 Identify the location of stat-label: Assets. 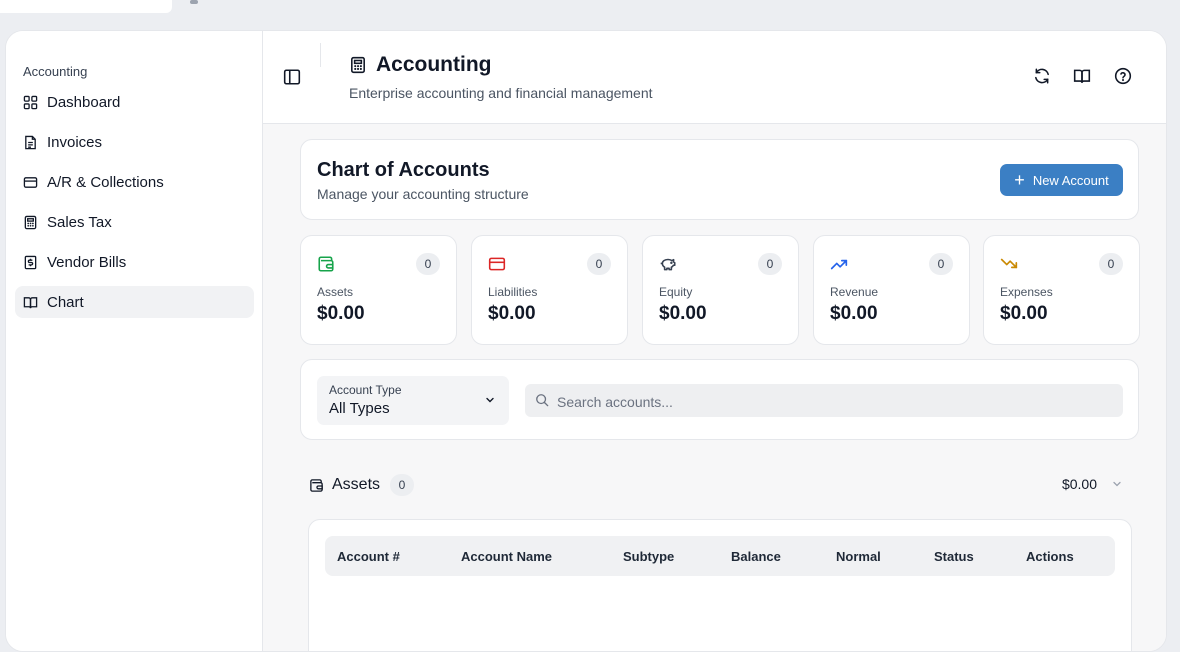
(335, 292).